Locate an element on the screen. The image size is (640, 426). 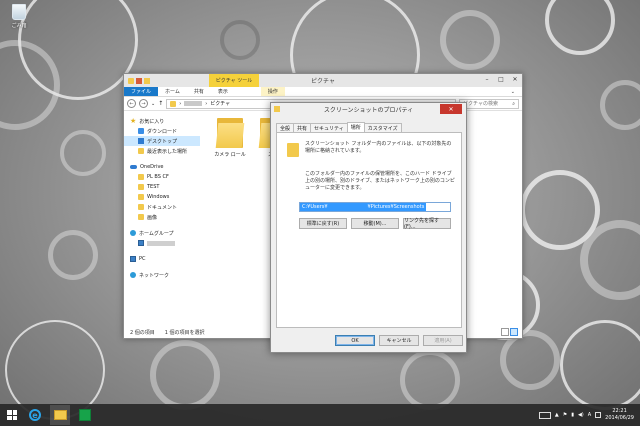
pc-icon is located at coordinates (133, 259).